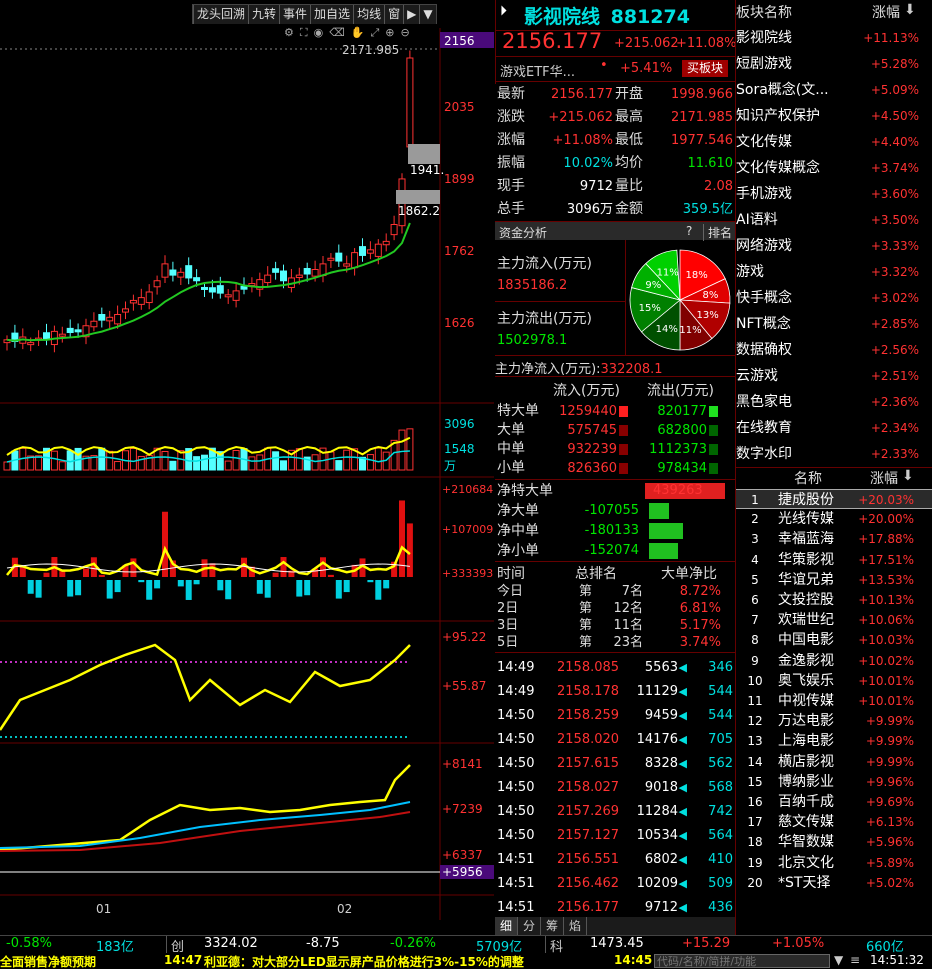 Image resolution: width=932 pixels, height=969 pixels. Describe the element at coordinates (834, 168) in the screenshot. I see `sector-row: 文化传媒概念 +3.74%` at that location.